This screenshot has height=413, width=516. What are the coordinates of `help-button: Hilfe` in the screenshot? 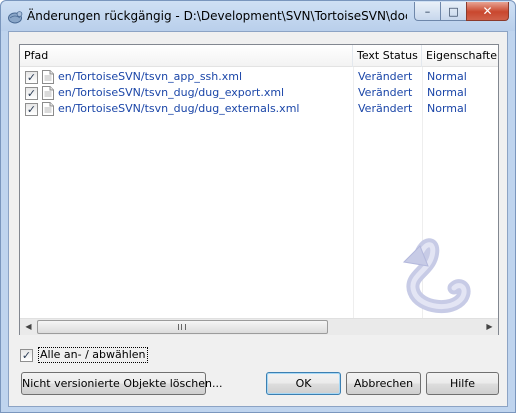 It's located at (462, 383).